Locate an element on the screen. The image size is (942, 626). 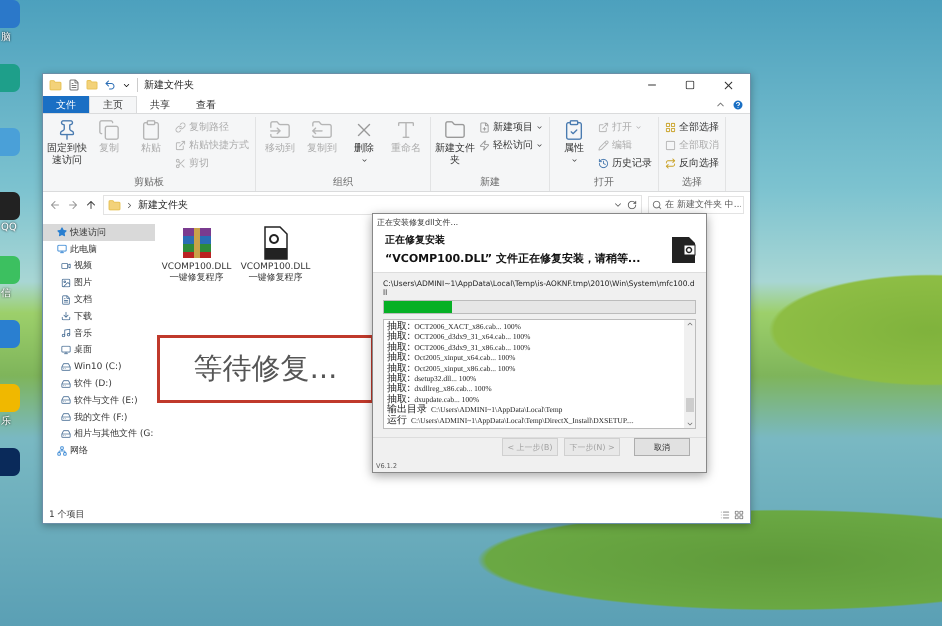
refresh-icon is located at coordinates (632, 205).